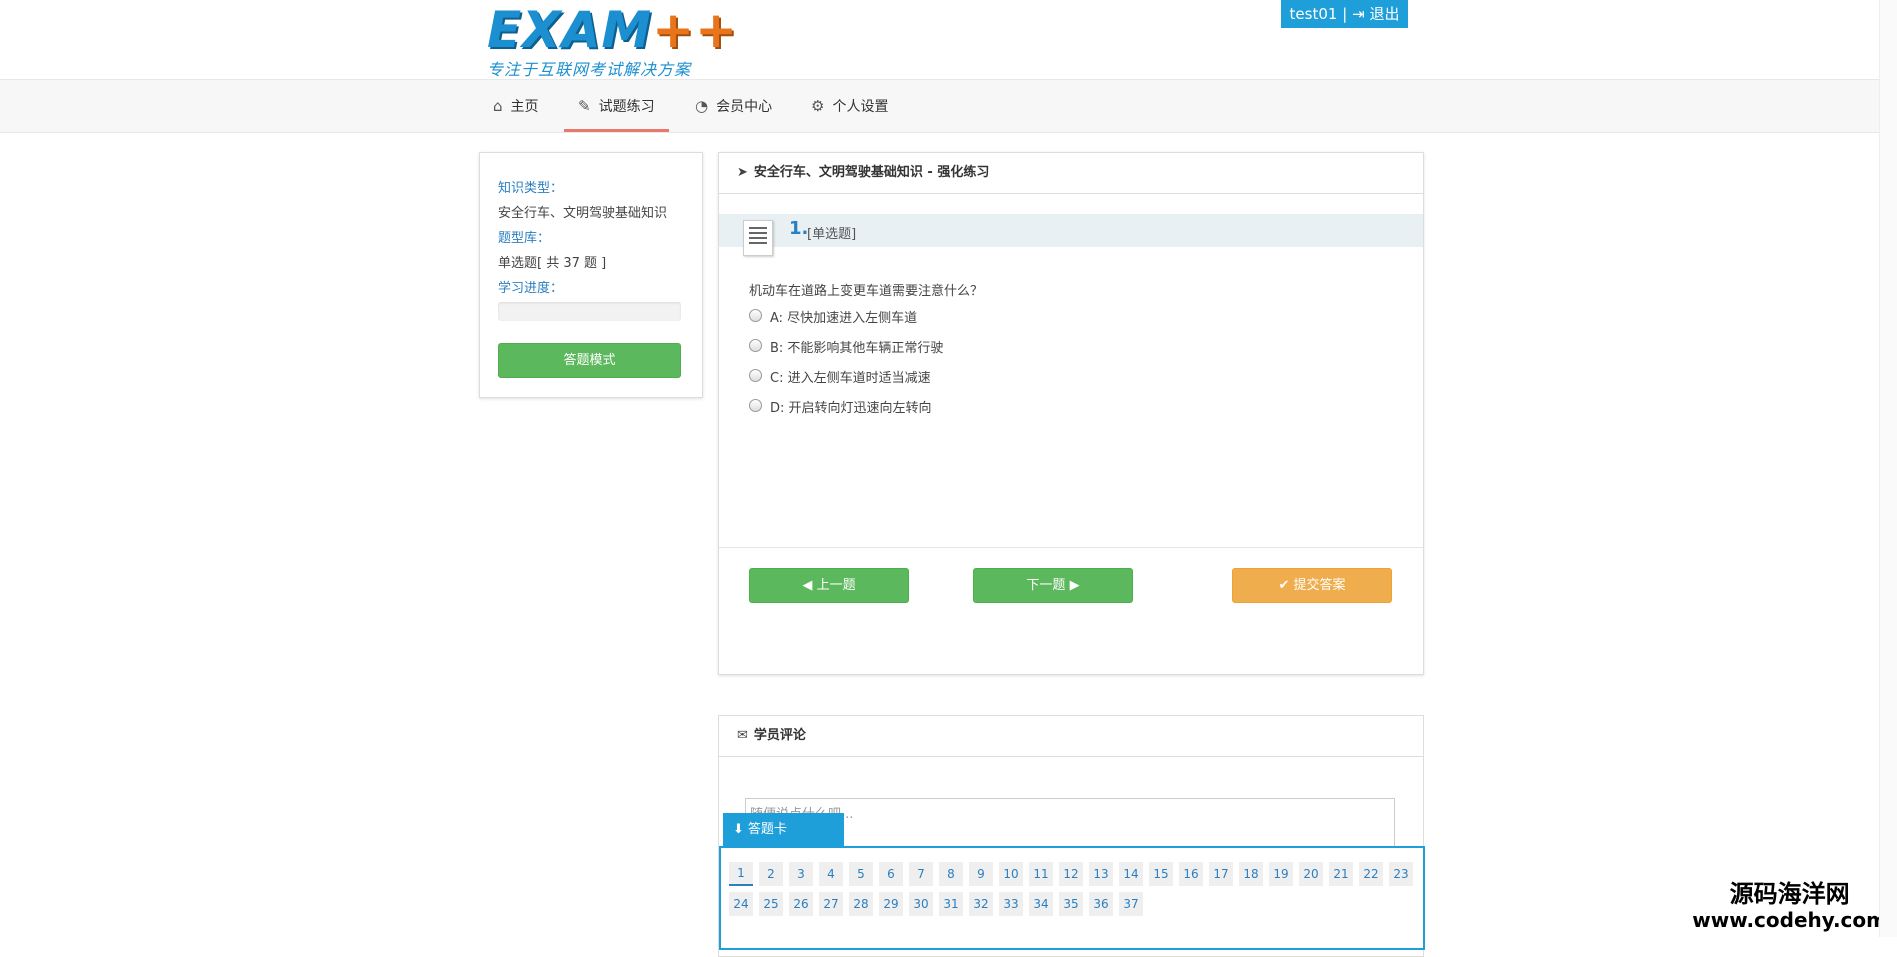 This screenshot has width=1897, height=957. What do you see at coordinates (861, 904) in the screenshot?
I see `answer-card-item-28: 28` at bounding box center [861, 904].